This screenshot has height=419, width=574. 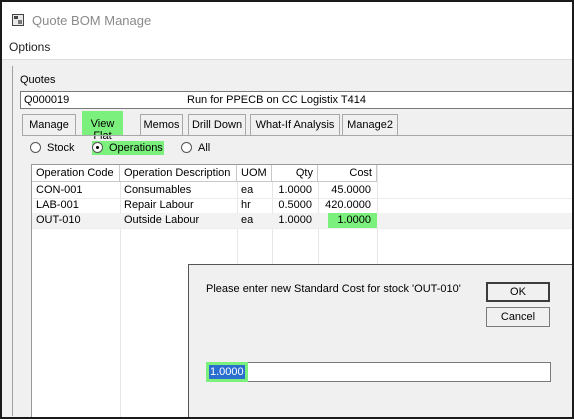 I want to click on tab-manage: Manage, so click(x=49, y=124).